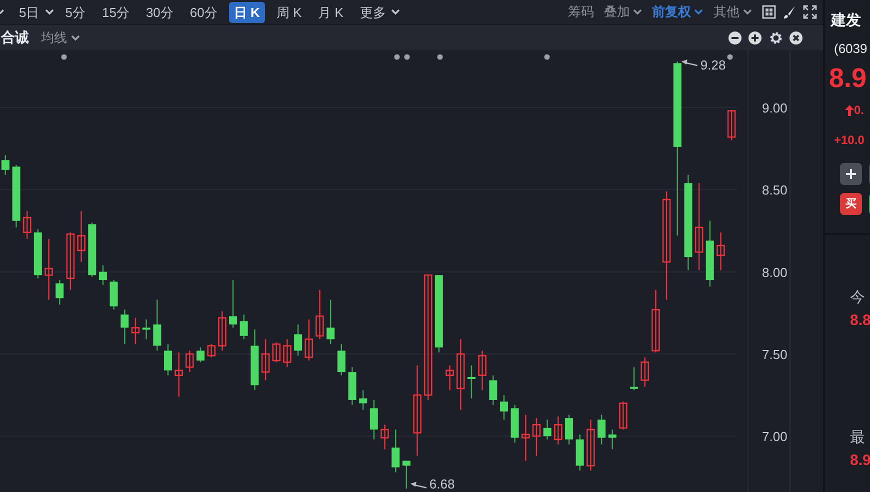 The width and height of the screenshot is (870, 492). What do you see at coordinates (617, 12) in the screenshot?
I see `option-menu: 叠加` at bounding box center [617, 12].